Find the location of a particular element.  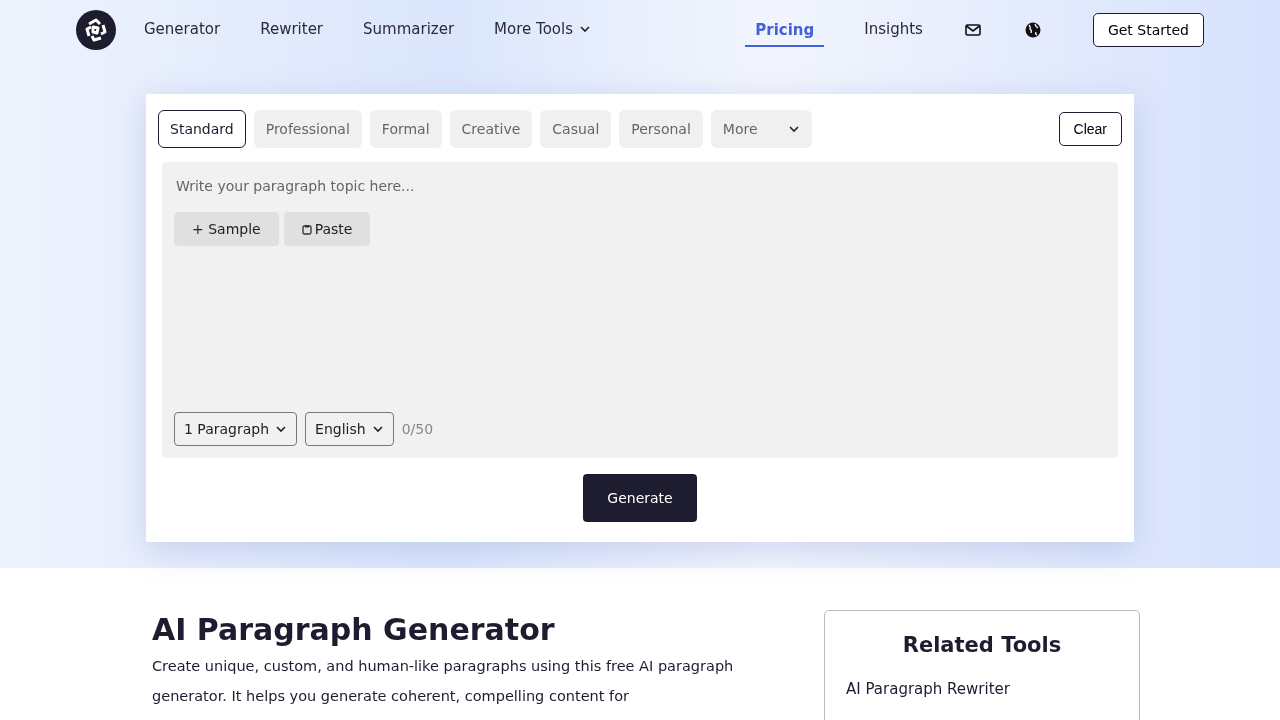

language-select: English is located at coordinates (349, 429).